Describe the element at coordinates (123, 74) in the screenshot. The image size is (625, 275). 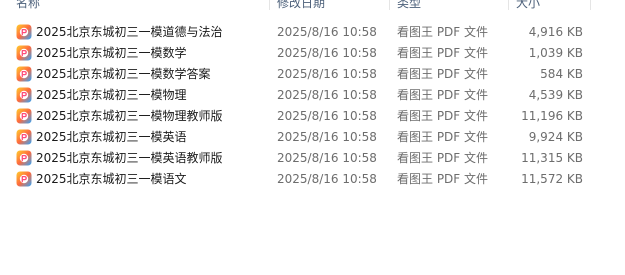
I see `file-name: 2025北京东城初三一模数学答案` at that location.